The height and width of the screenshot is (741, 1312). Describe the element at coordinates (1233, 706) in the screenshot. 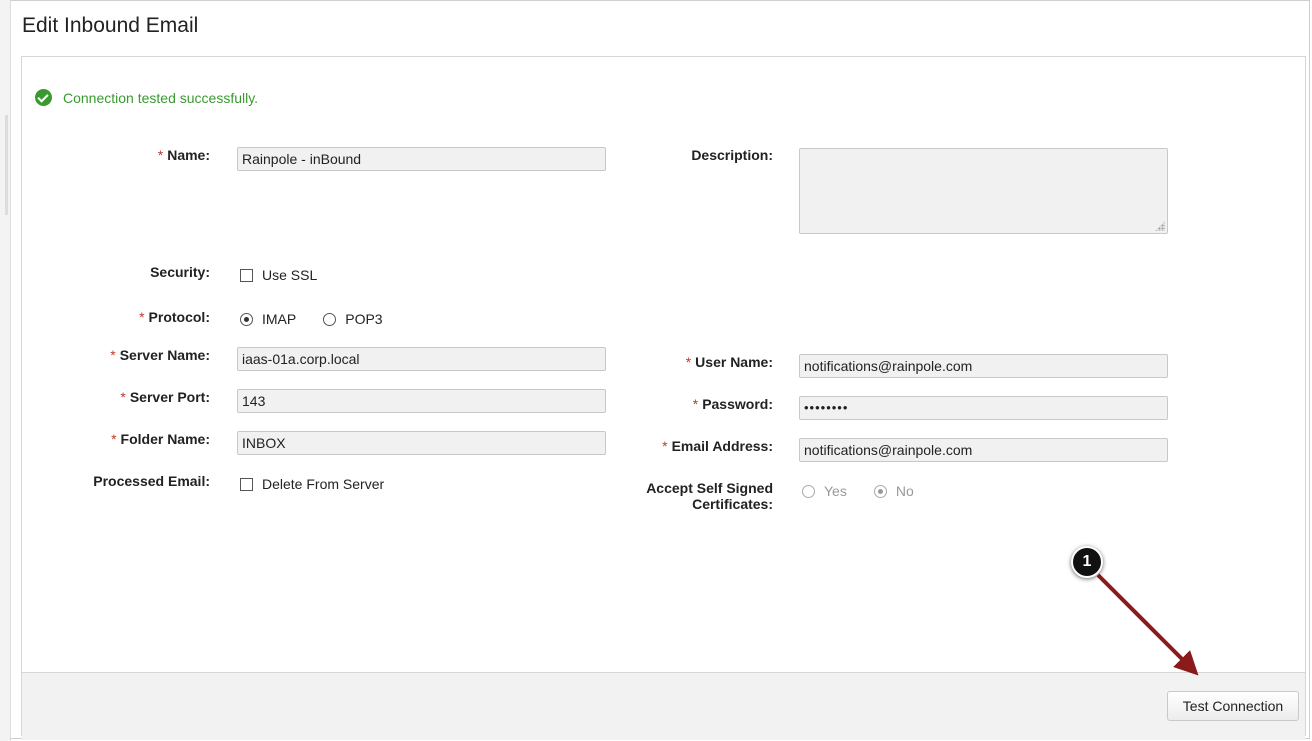

I see `test-connection-button: Test Connection` at that location.